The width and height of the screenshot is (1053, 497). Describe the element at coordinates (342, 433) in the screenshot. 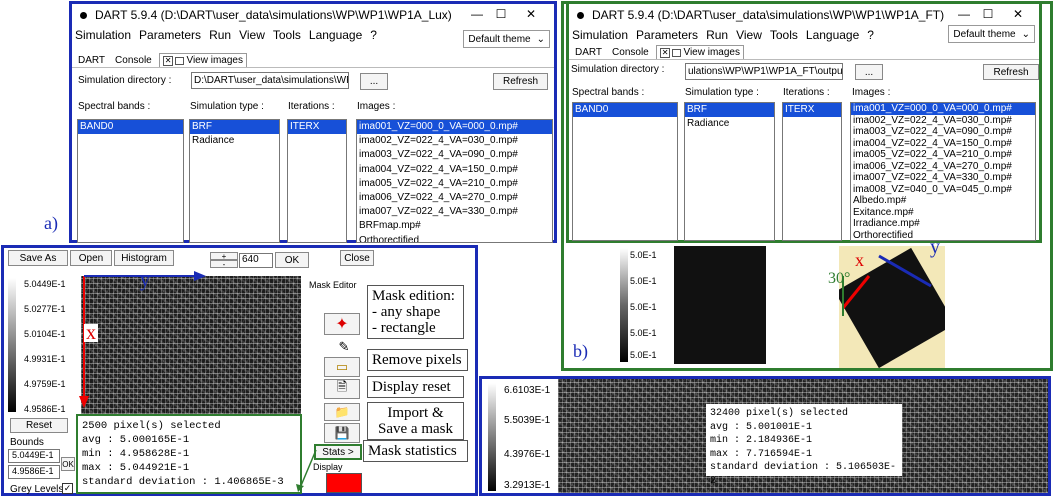

I see `save-disk-icon: 💾` at that location.